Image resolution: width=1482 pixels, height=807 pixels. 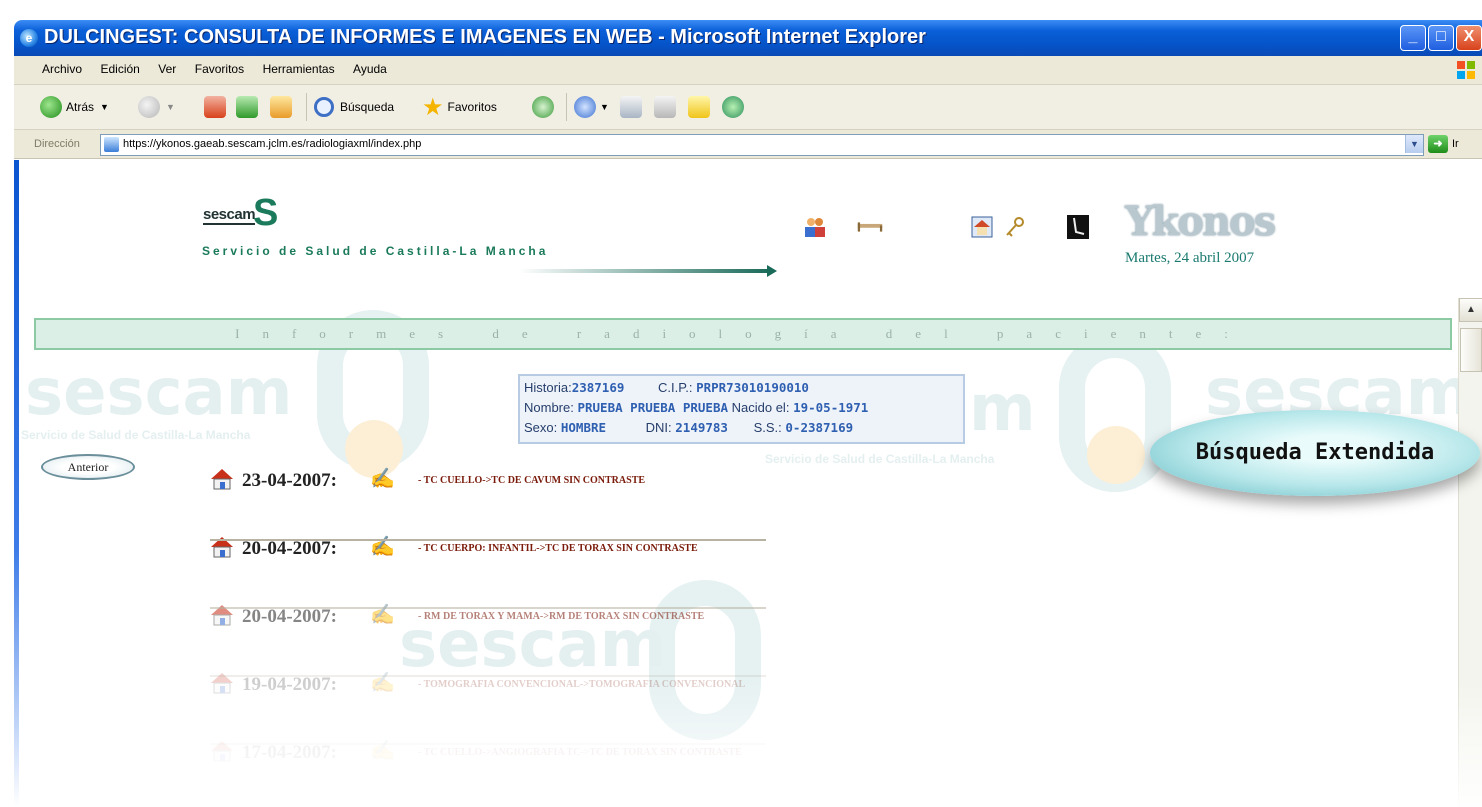 What do you see at coordinates (51, 107) in the screenshot?
I see `back-arrow-icon` at bounding box center [51, 107].